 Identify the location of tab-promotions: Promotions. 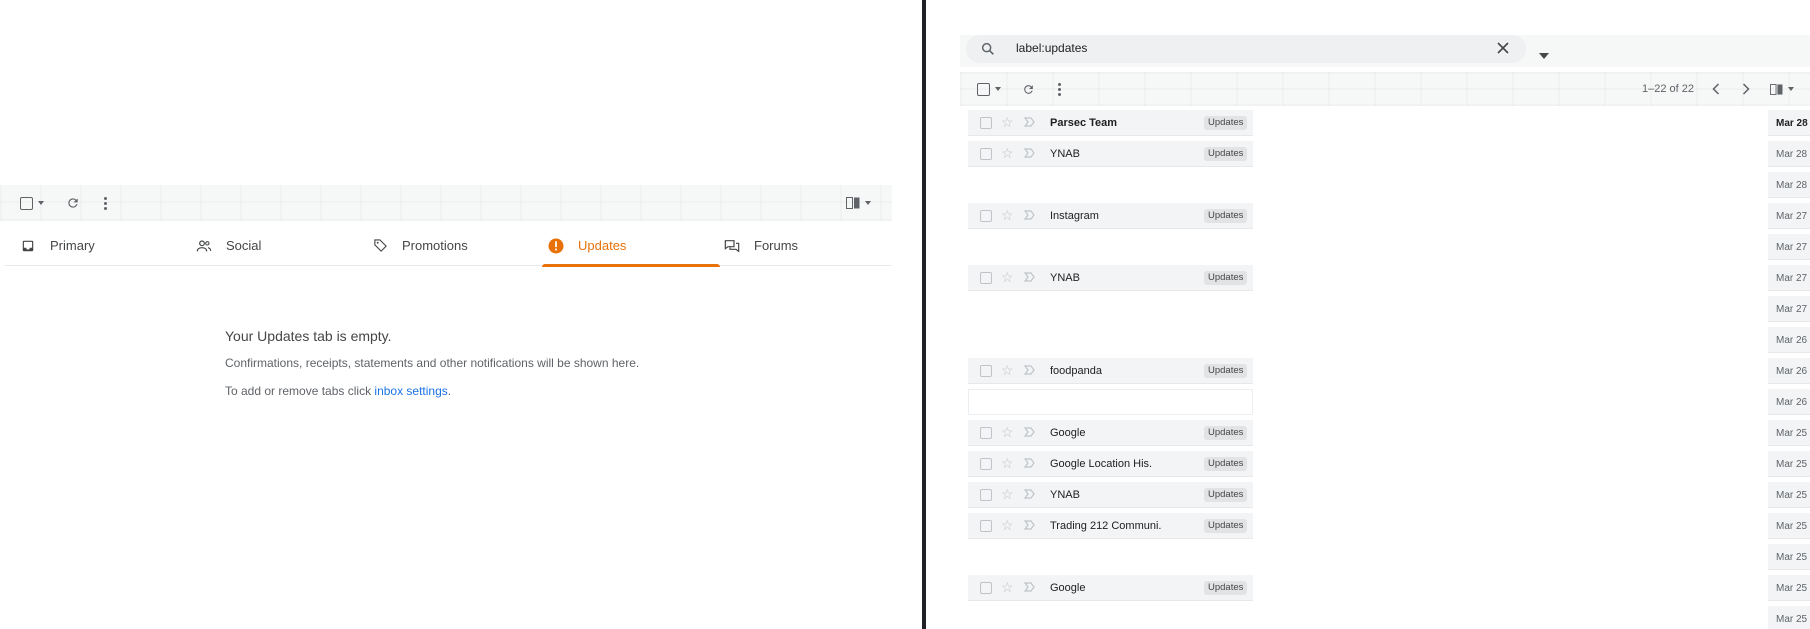
(420, 245).